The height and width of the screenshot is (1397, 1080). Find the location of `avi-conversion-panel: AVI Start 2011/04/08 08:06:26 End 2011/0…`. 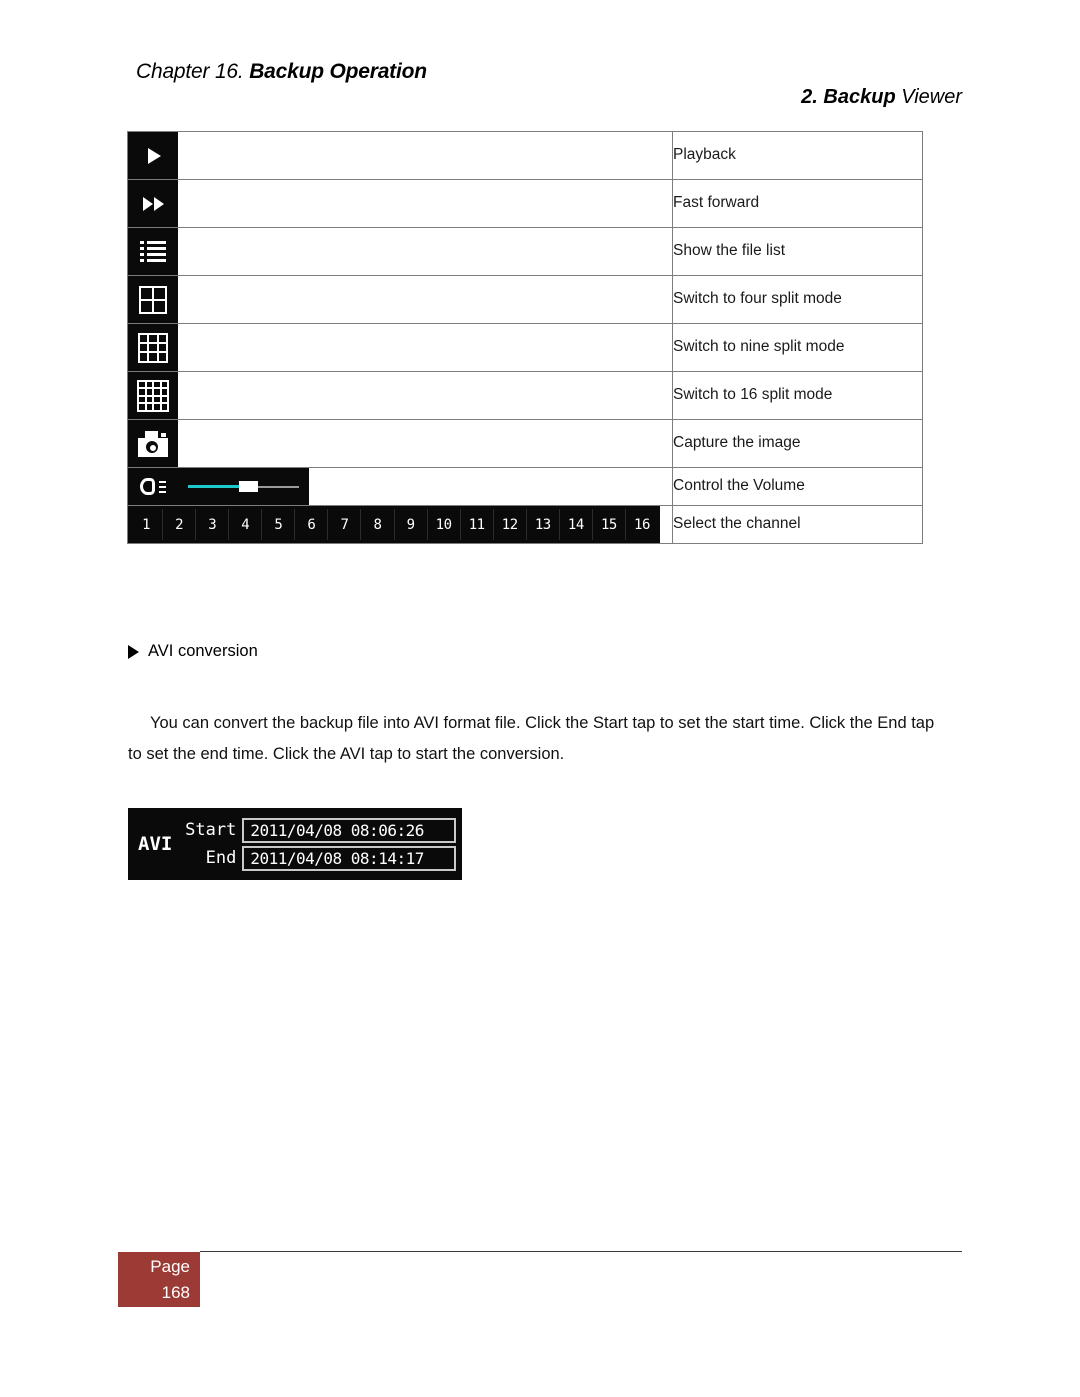

avi-conversion-panel: AVI Start 2011/04/08 08:06:26 End 2011/0… is located at coordinates (295, 844).